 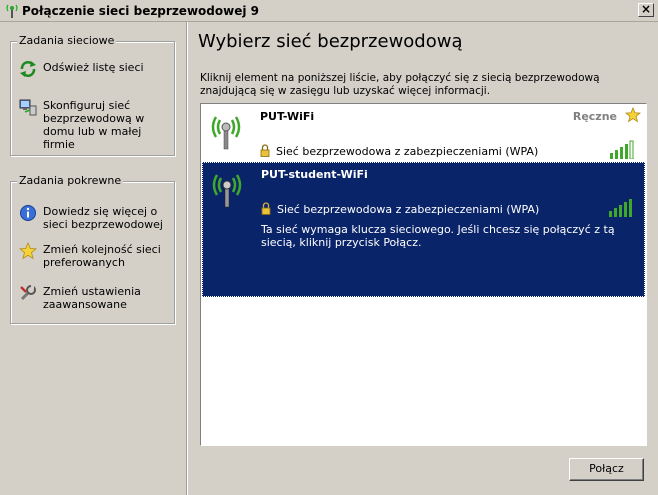 I want to click on network-name: PUT-WiFi, so click(x=287, y=116).